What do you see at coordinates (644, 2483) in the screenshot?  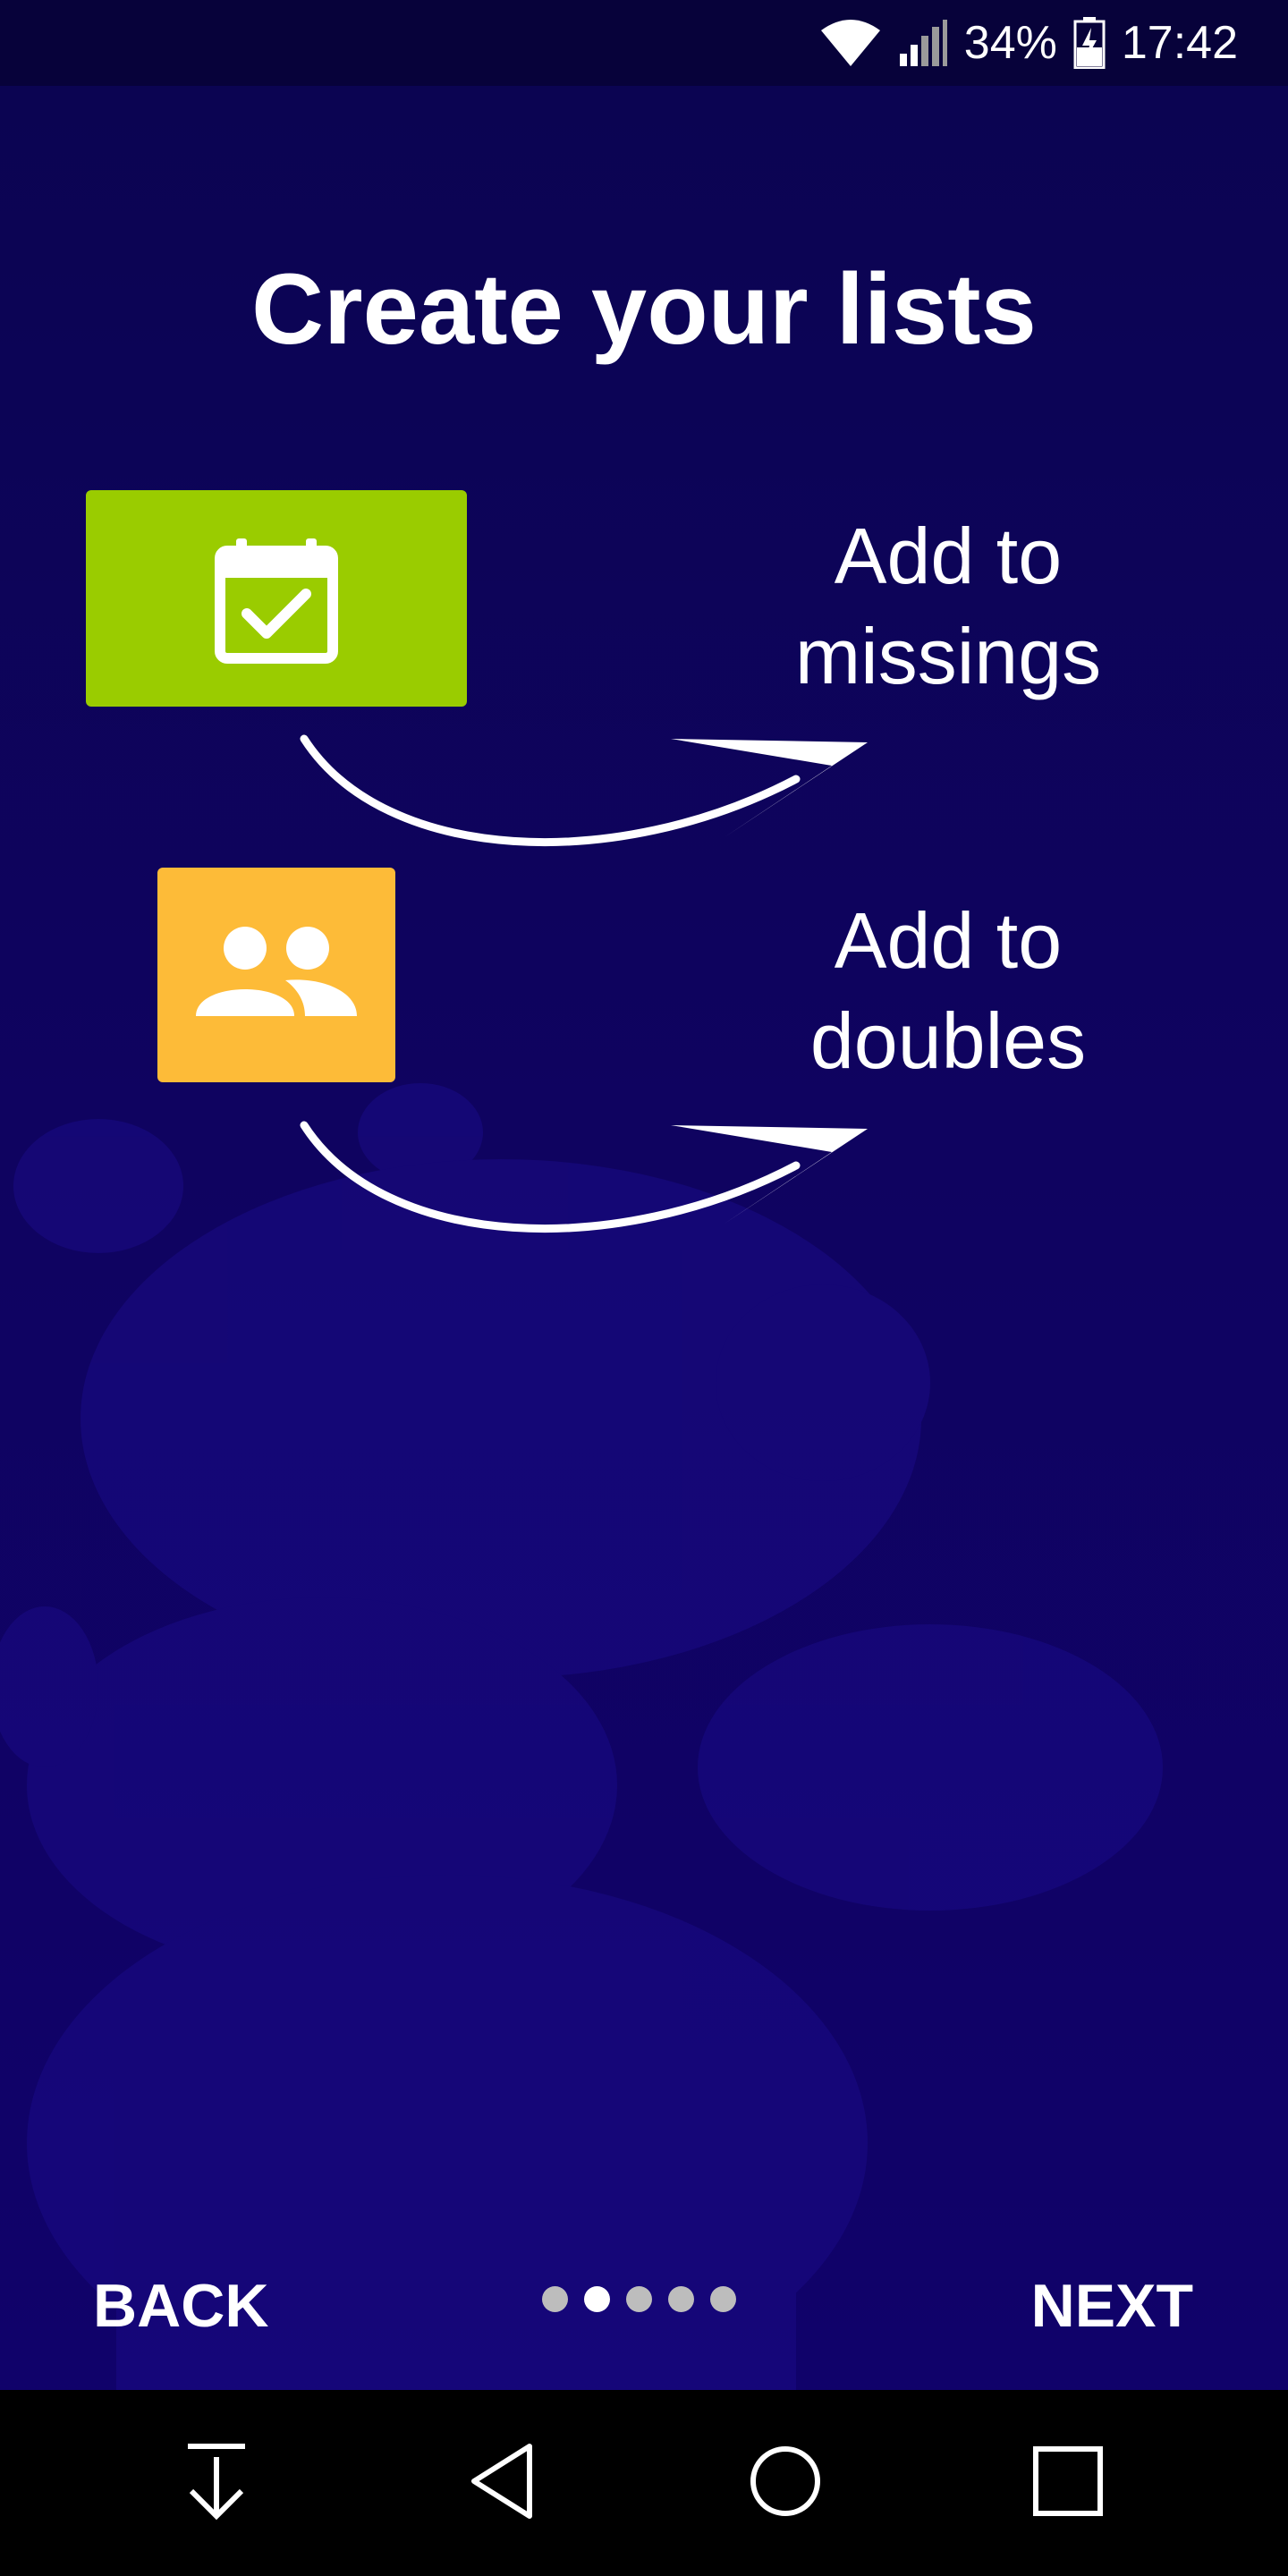 I see `system-navigation-bar` at bounding box center [644, 2483].